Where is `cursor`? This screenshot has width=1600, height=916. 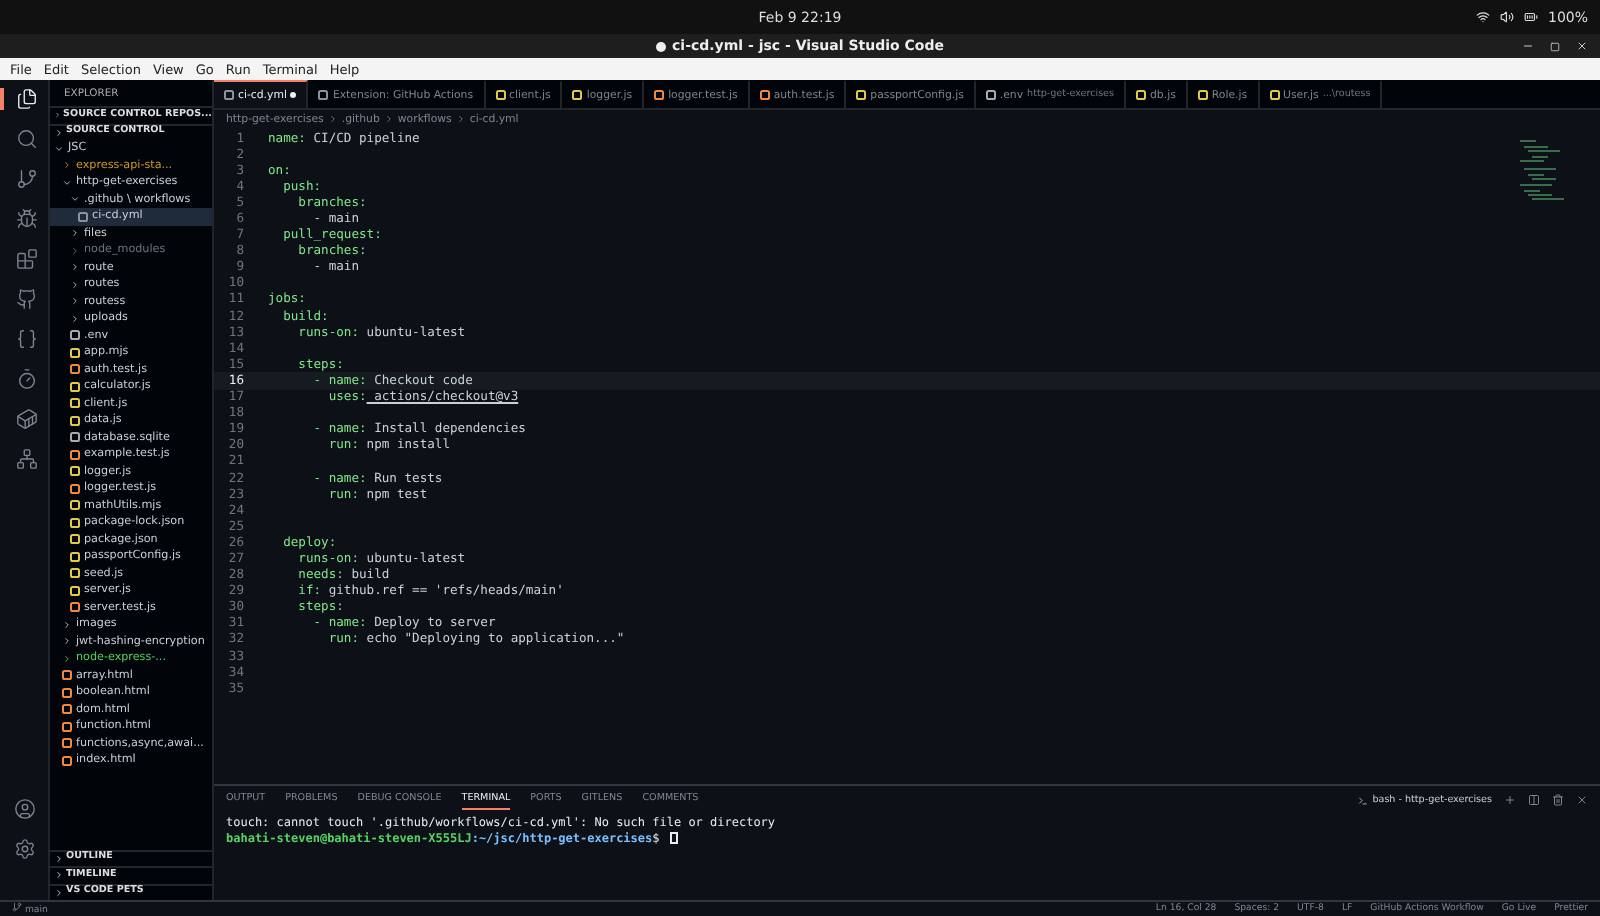 cursor is located at coordinates (674, 838).